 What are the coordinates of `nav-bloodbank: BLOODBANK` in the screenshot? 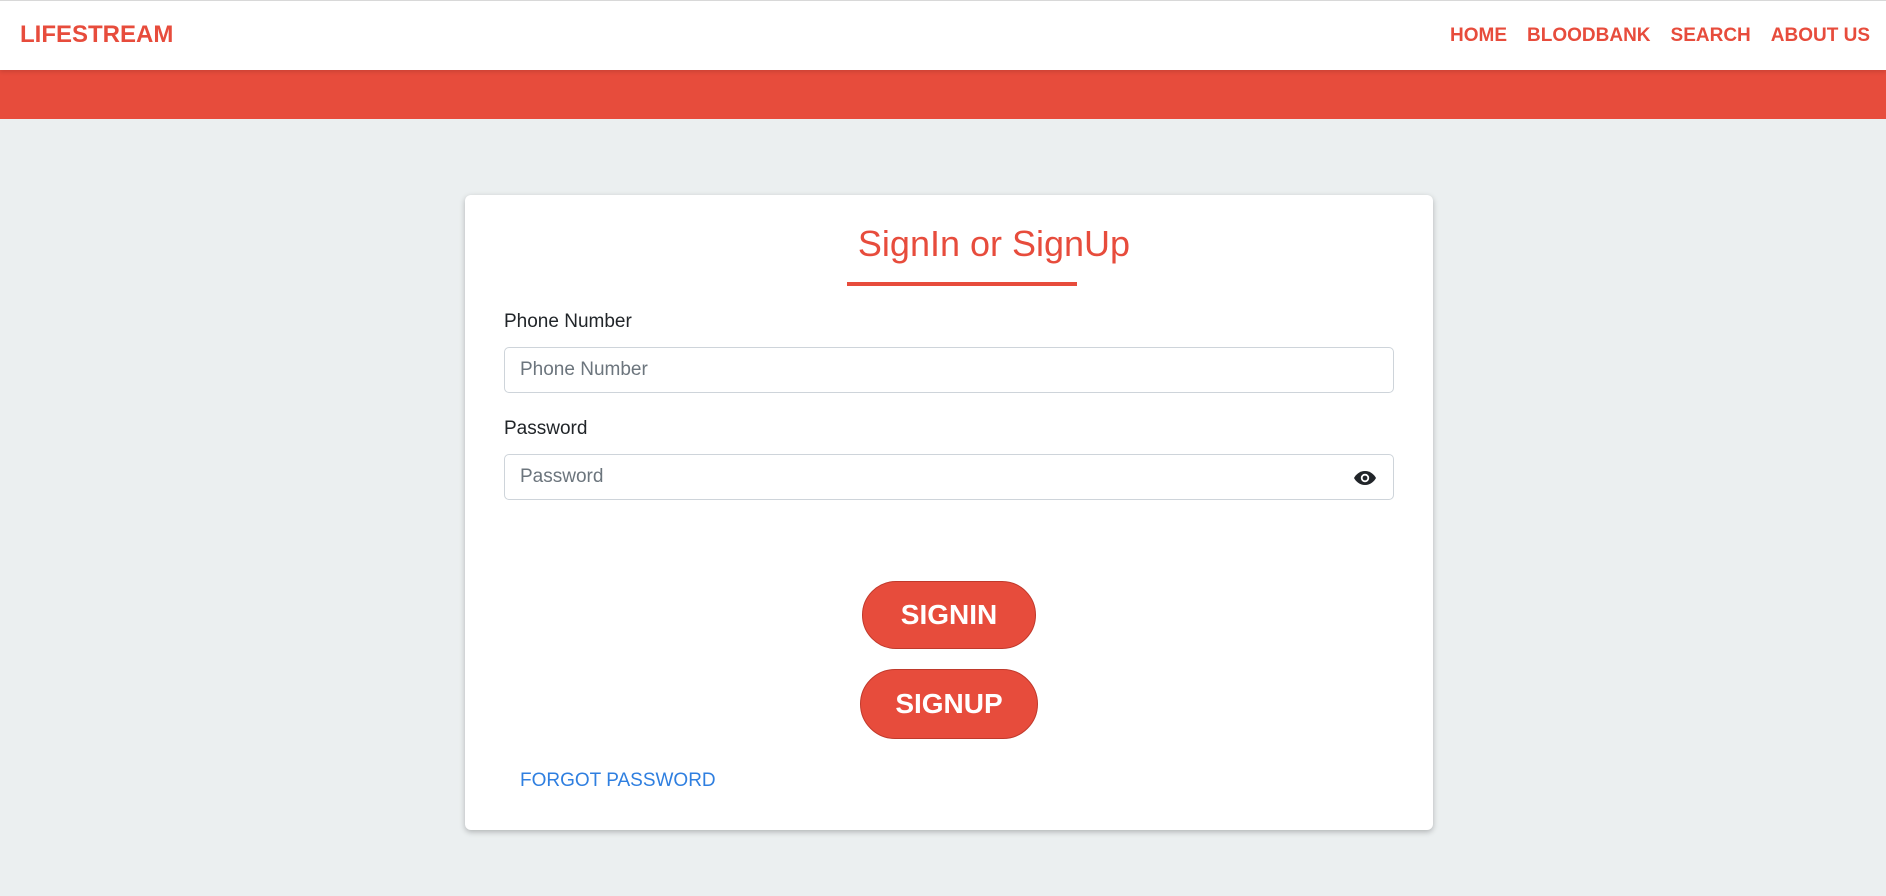 It's located at (1589, 36).